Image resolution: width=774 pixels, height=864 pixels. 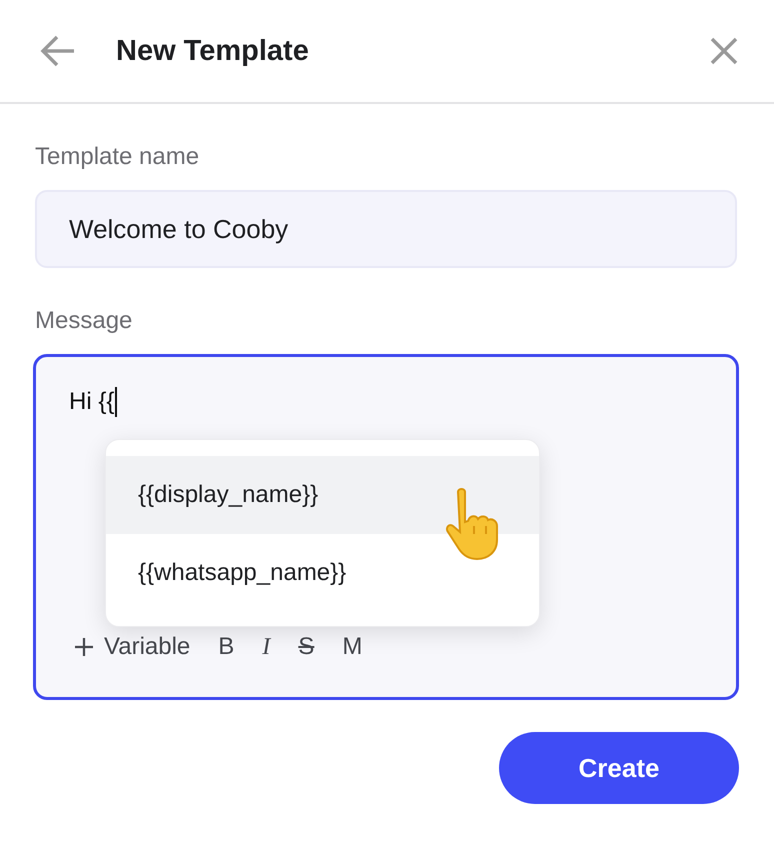 I want to click on add-variable-button: Variable, so click(x=132, y=647).